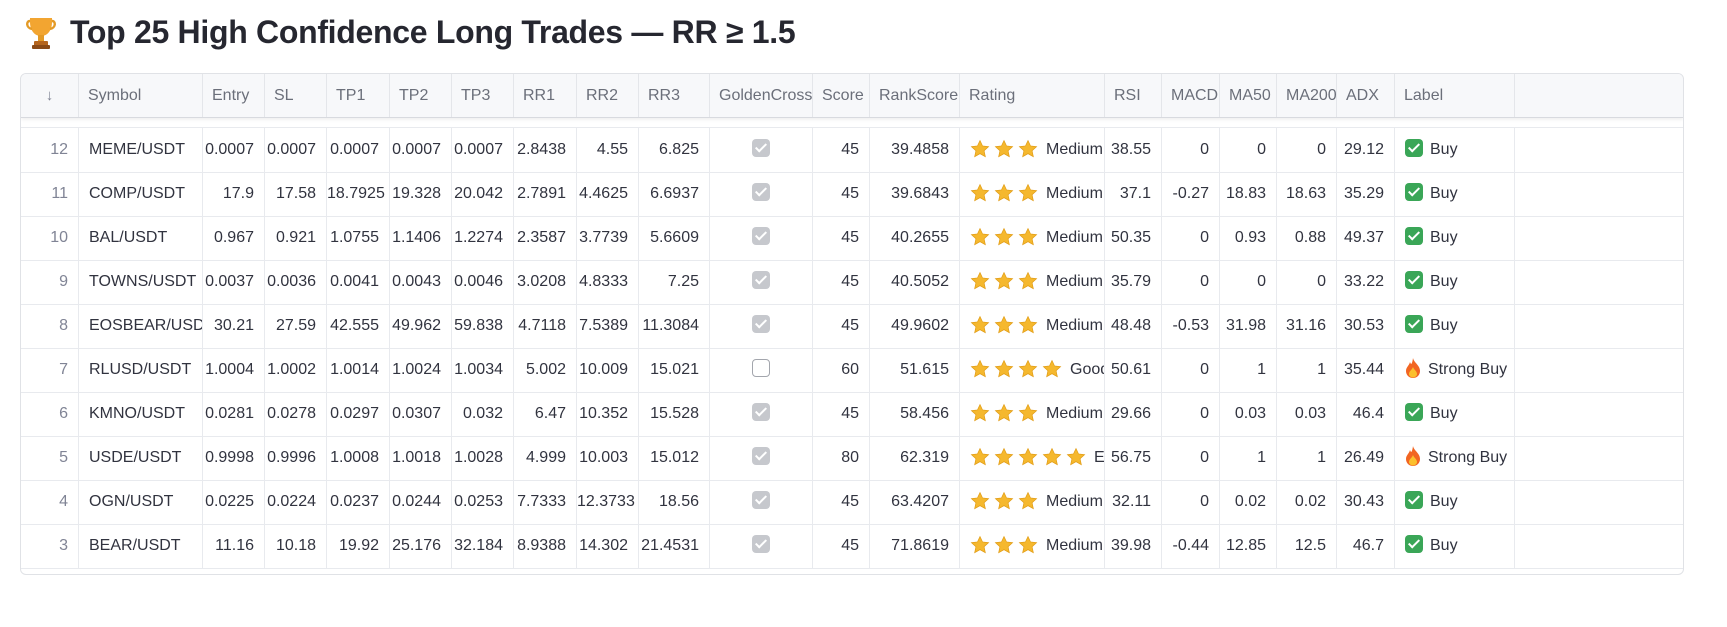 The image size is (1727, 627). What do you see at coordinates (421, 282) in the screenshot?
I see `cell-tp2: 0.0043` at bounding box center [421, 282].